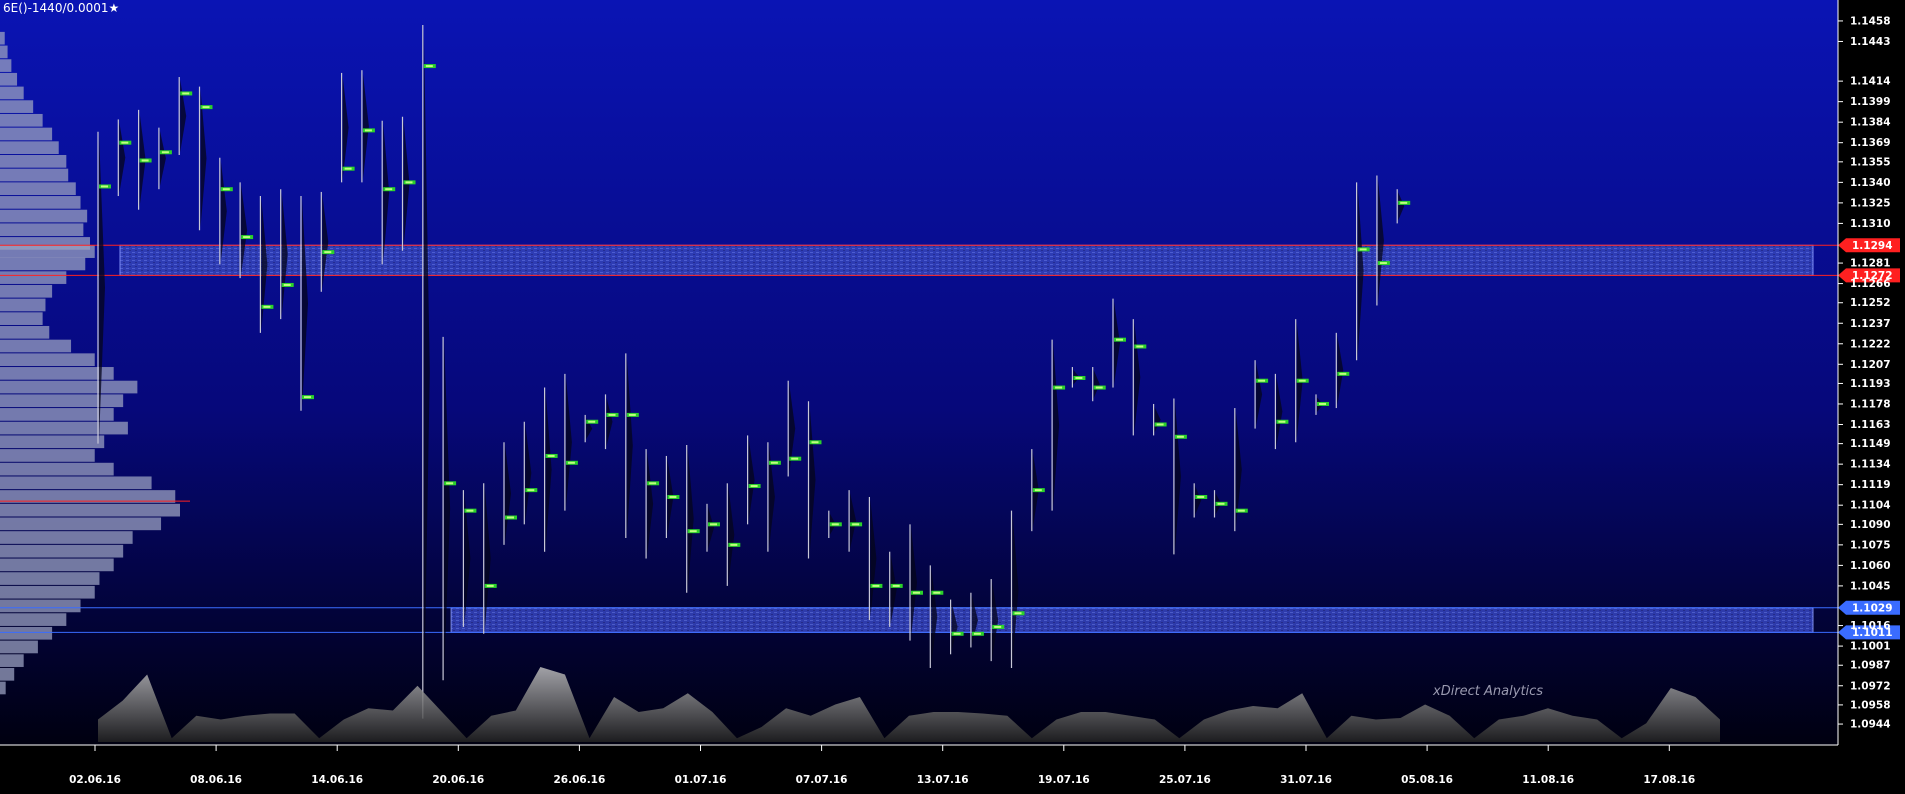  I want to click on y-tick-label: 1.1355, so click(1870, 162).